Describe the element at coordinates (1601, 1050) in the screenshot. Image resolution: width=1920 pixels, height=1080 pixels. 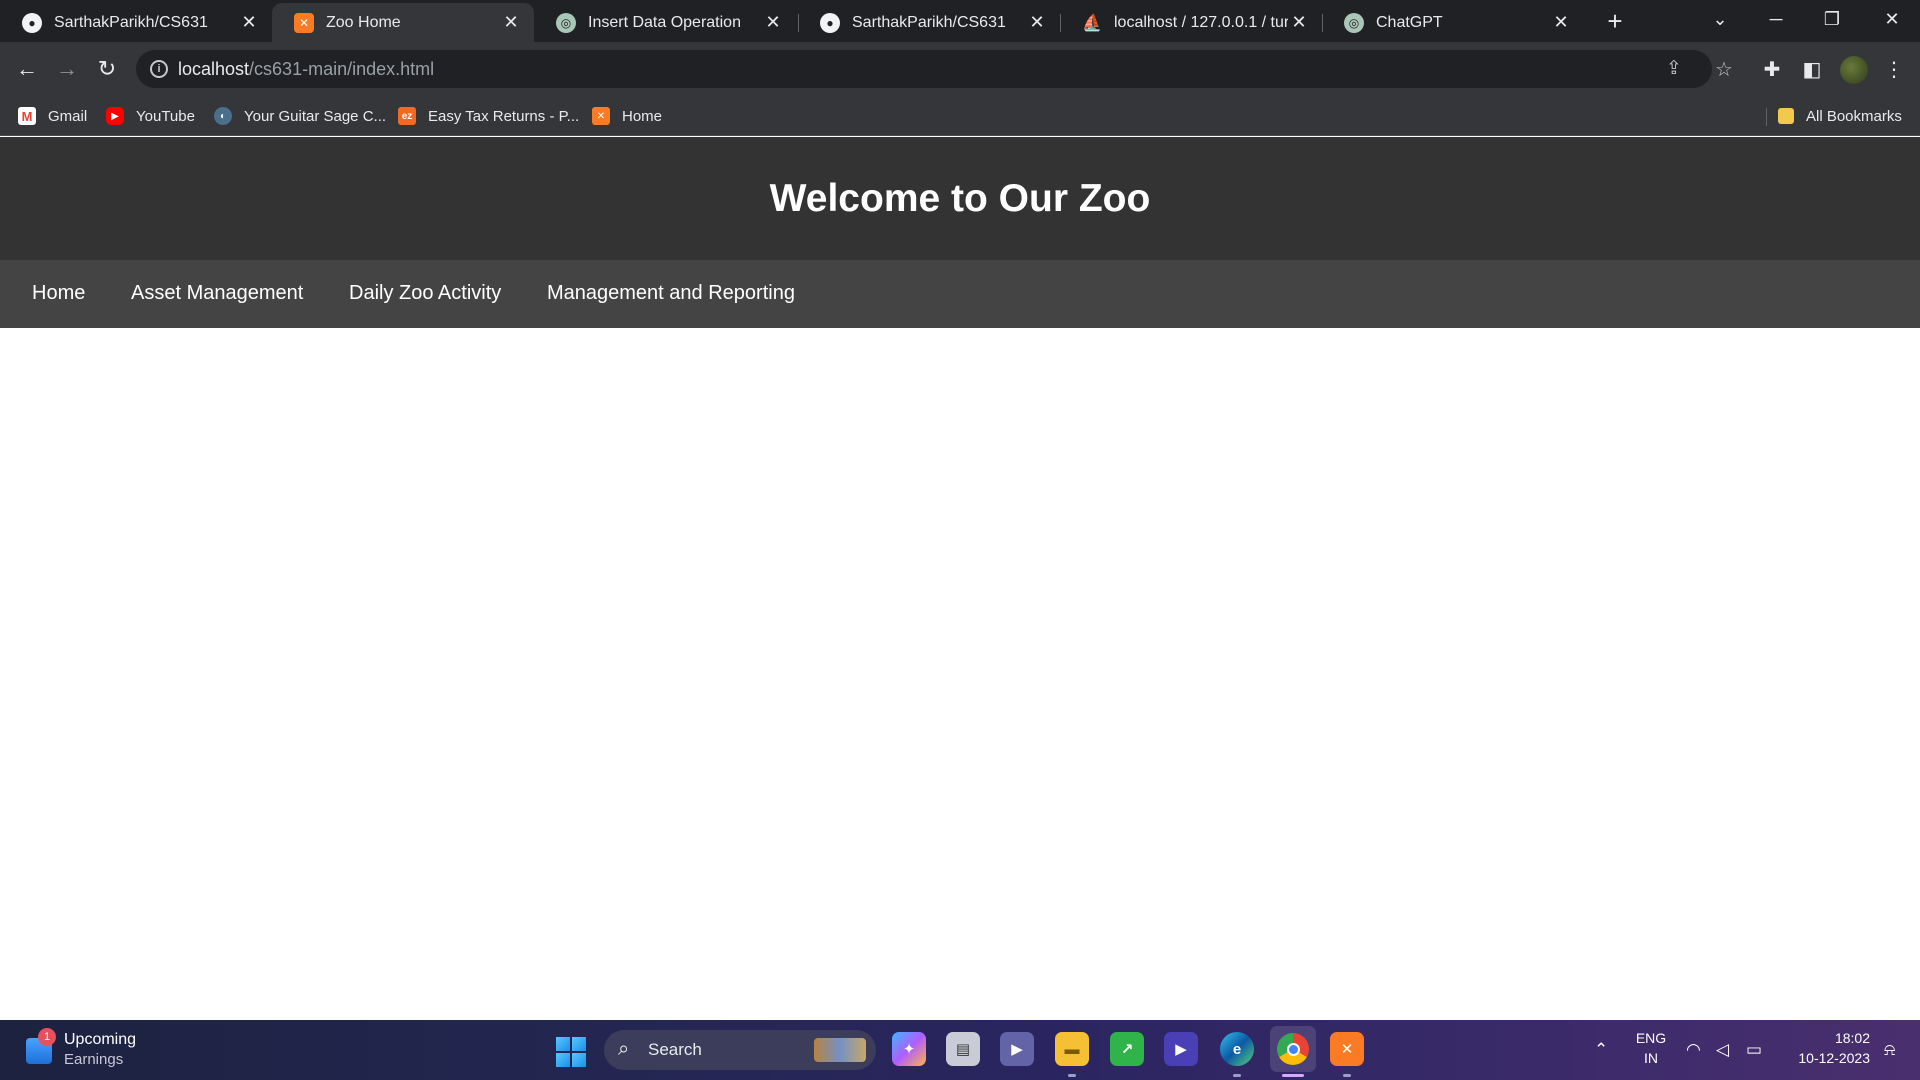
I see `chevron-up-icon: ⌃` at that location.